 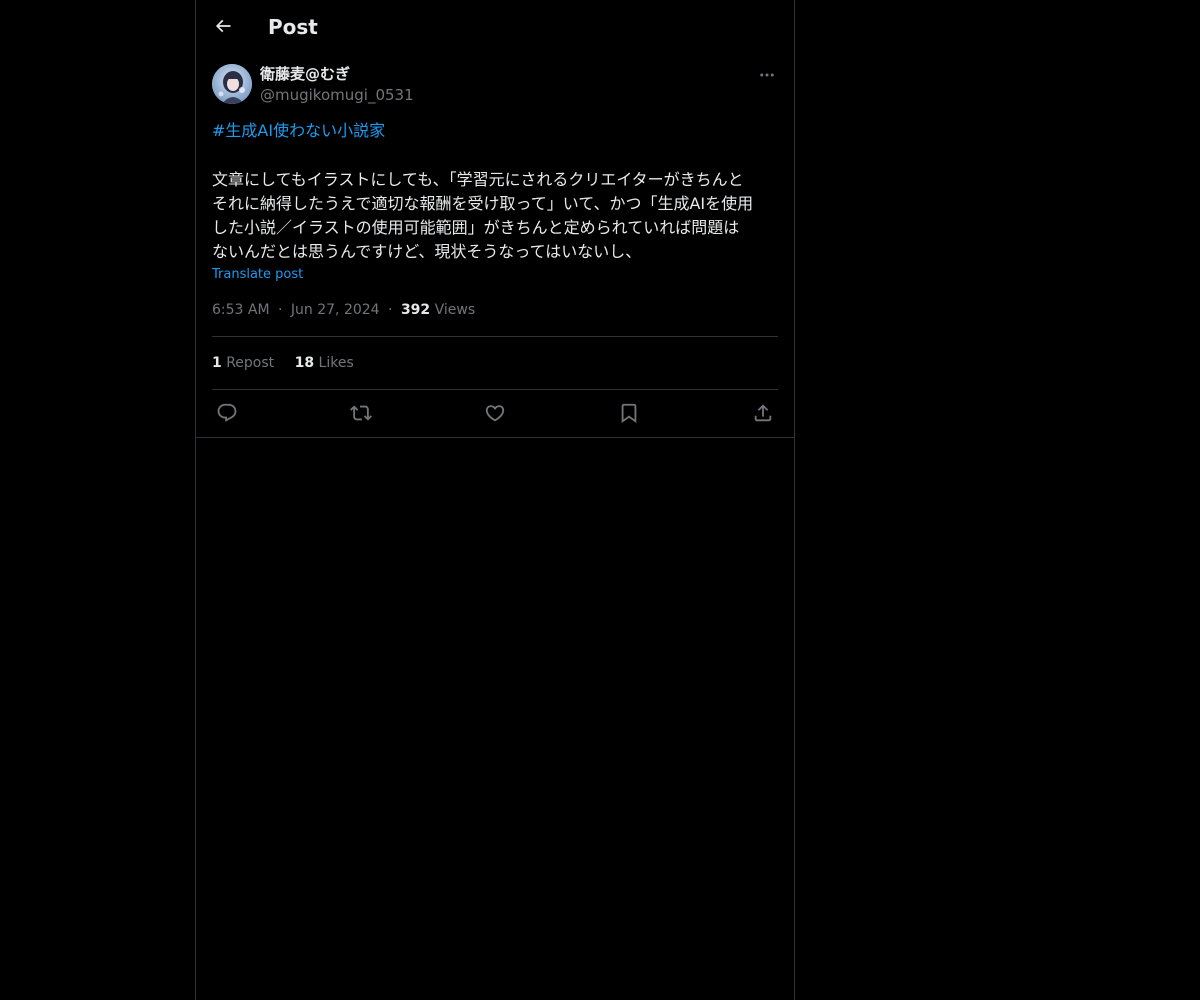 What do you see at coordinates (476, 227) in the screenshot?
I see `post-body-line: した小説／イラストの使用可能範囲」がきちんと定められていれば問題は` at bounding box center [476, 227].